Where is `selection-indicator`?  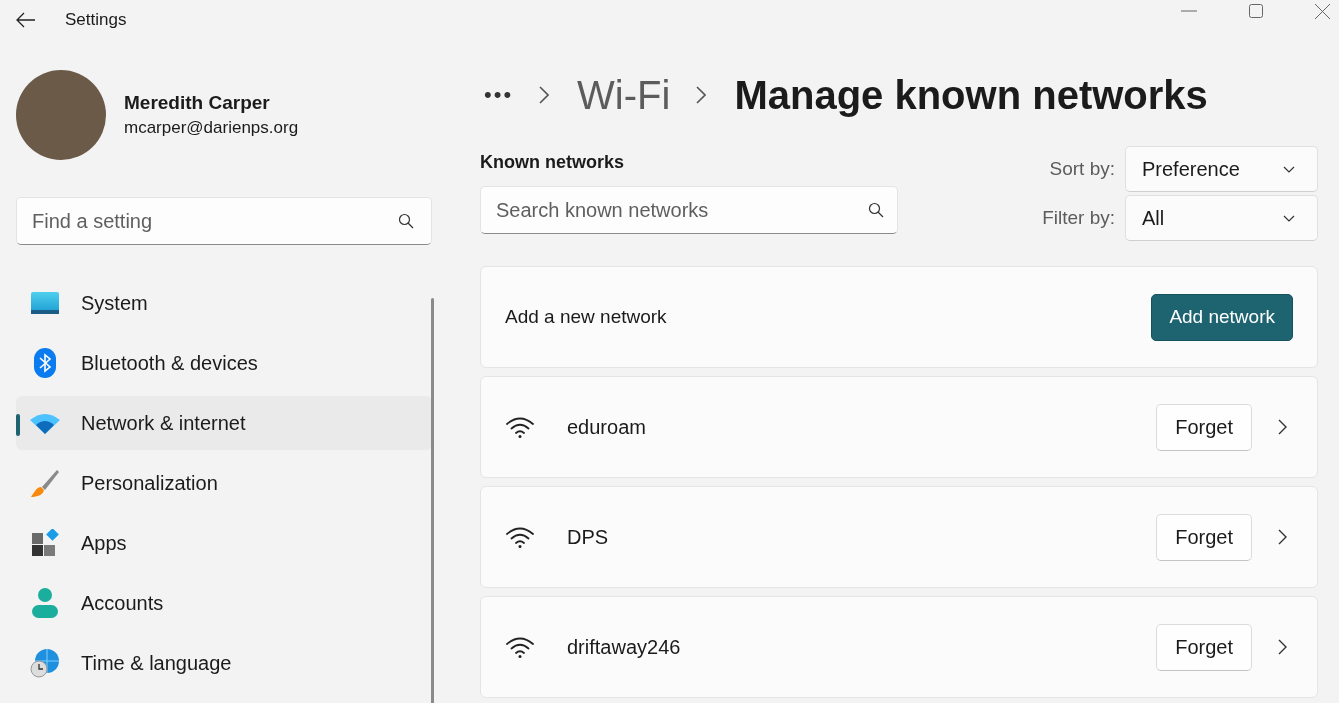
selection-indicator is located at coordinates (18, 425).